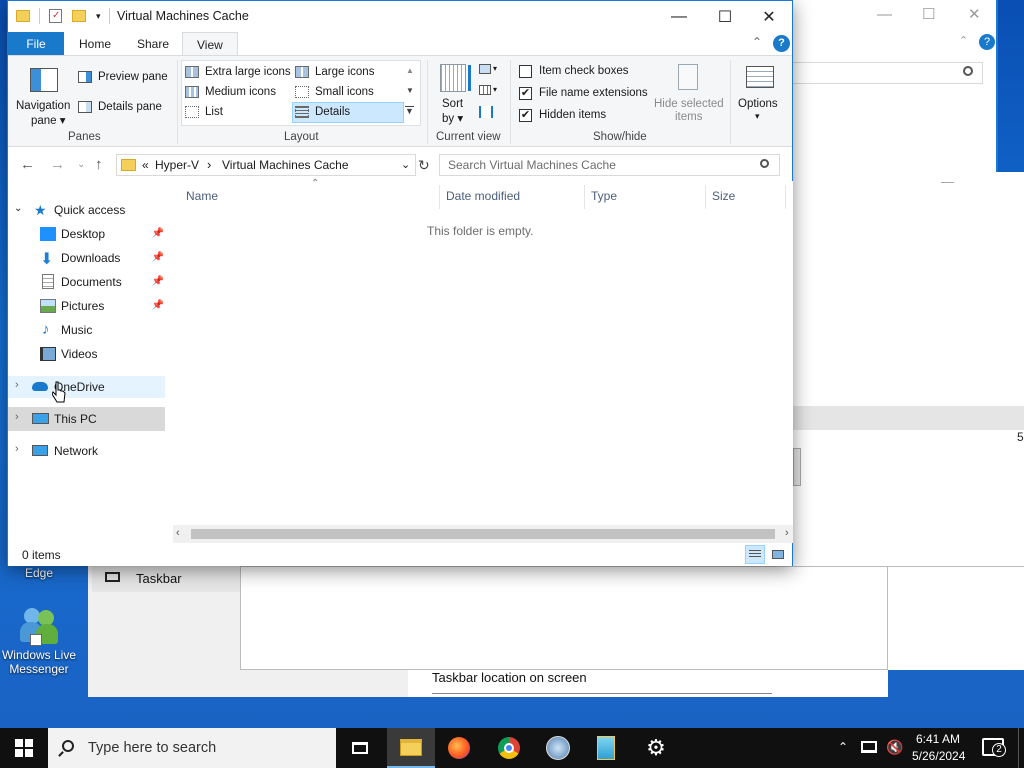  Describe the element at coordinates (1021, 748) in the screenshot. I see `show-desktop-button` at that location.